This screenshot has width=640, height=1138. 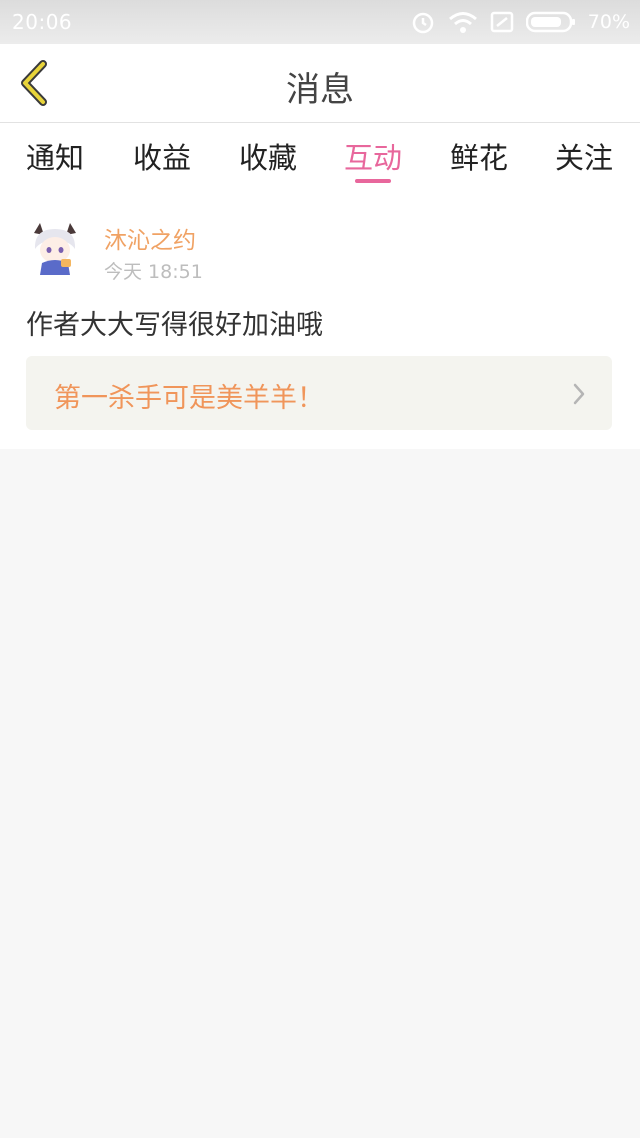 What do you see at coordinates (462, 22) in the screenshot?
I see `wifi-icon` at bounding box center [462, 22].